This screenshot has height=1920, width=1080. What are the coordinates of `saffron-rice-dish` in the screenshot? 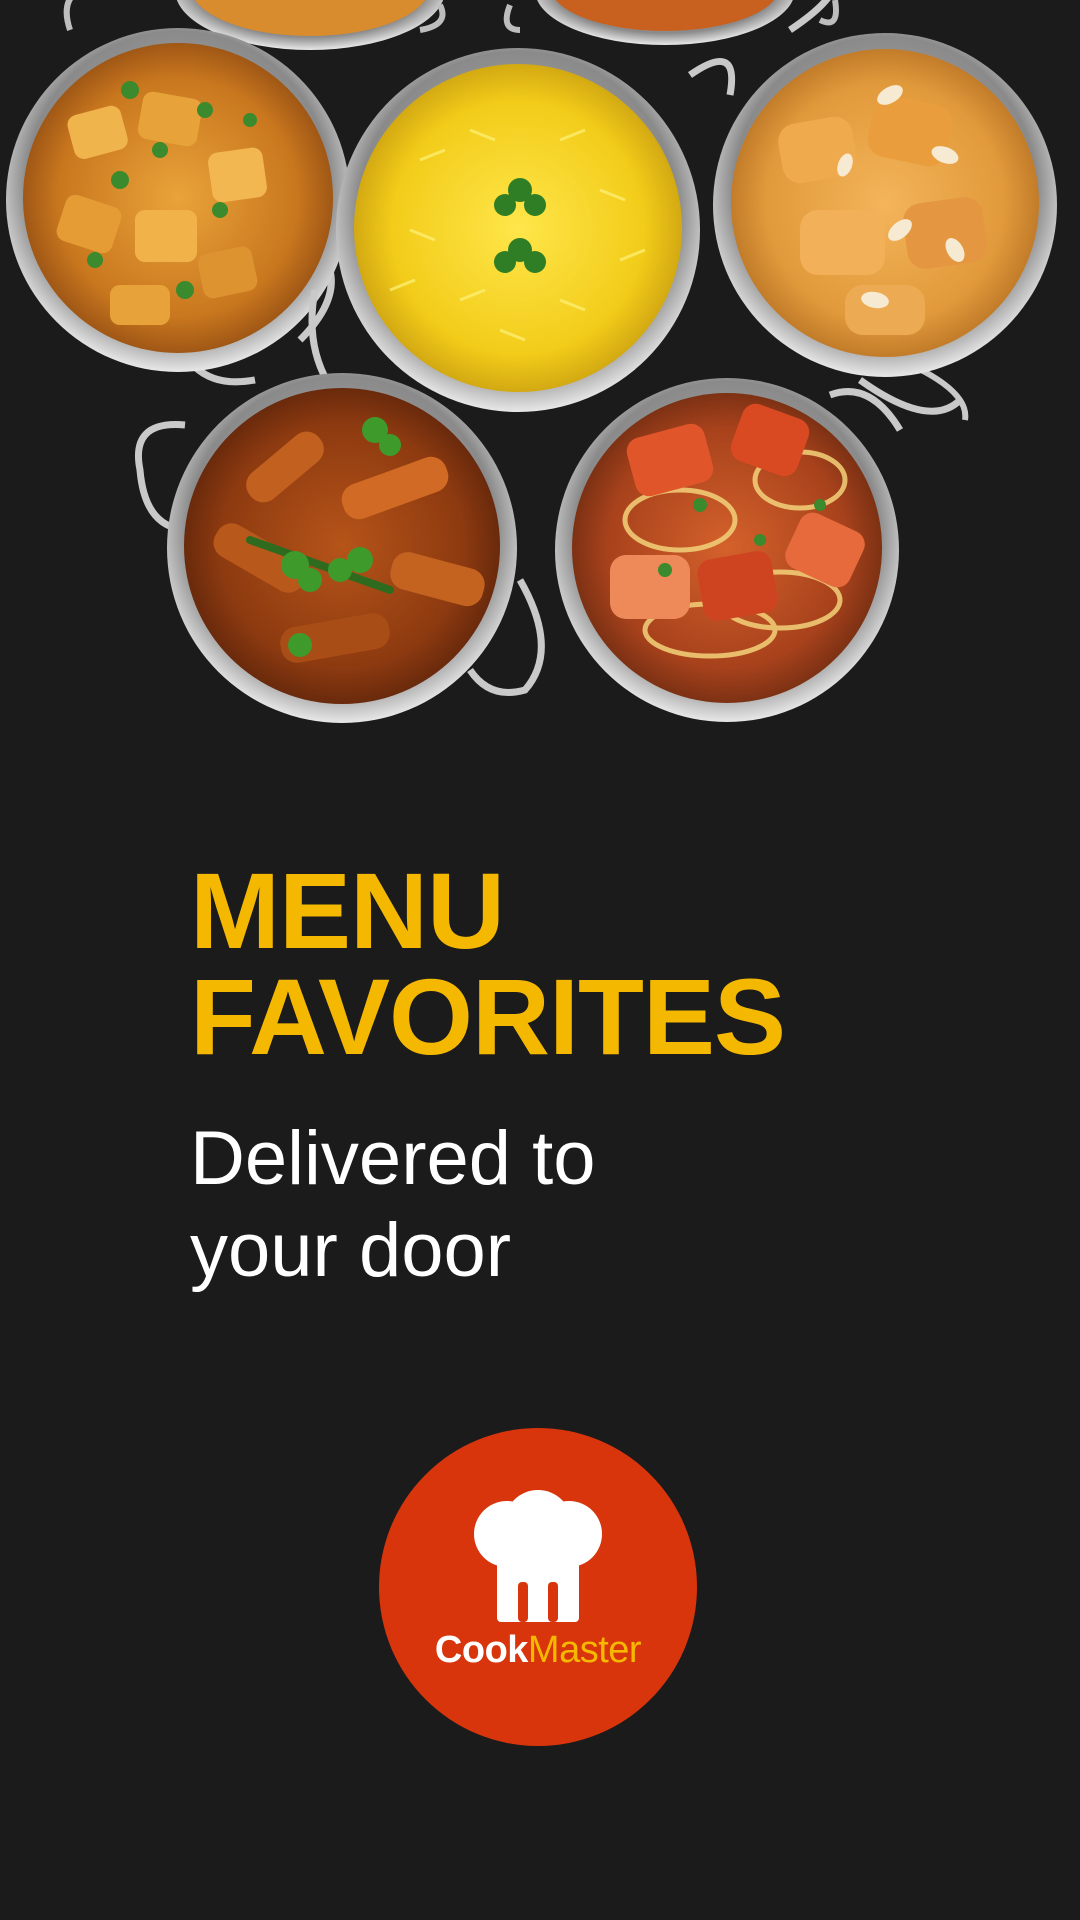 It's located at (522, 235).